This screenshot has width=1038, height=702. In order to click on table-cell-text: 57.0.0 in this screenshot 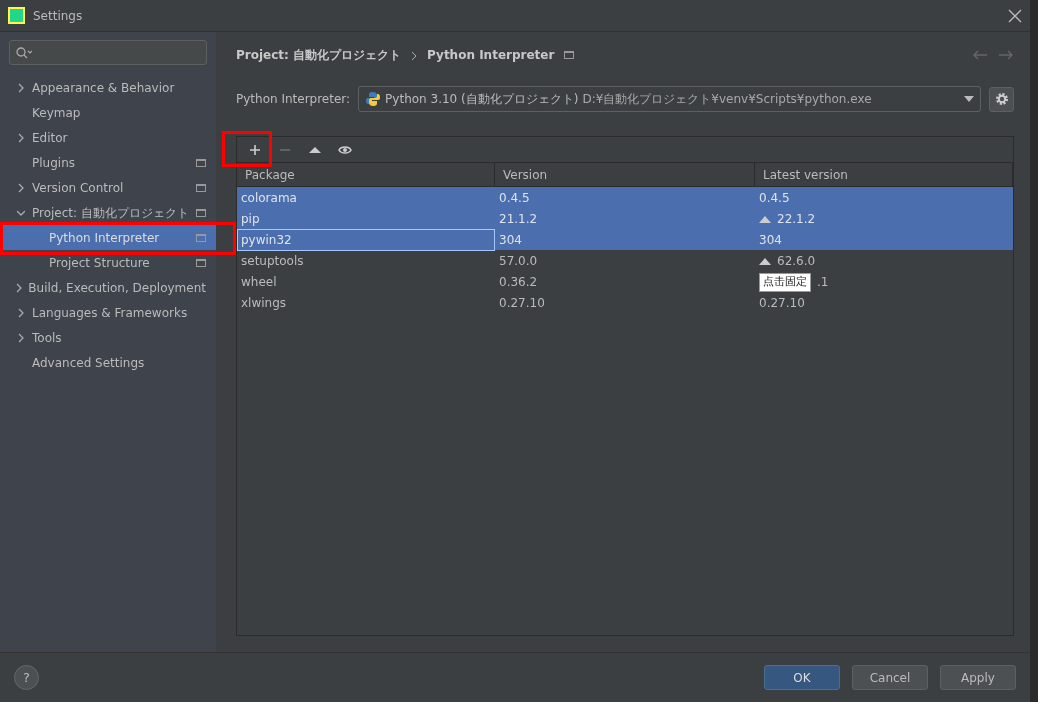, I will do `click(518, 261)`.